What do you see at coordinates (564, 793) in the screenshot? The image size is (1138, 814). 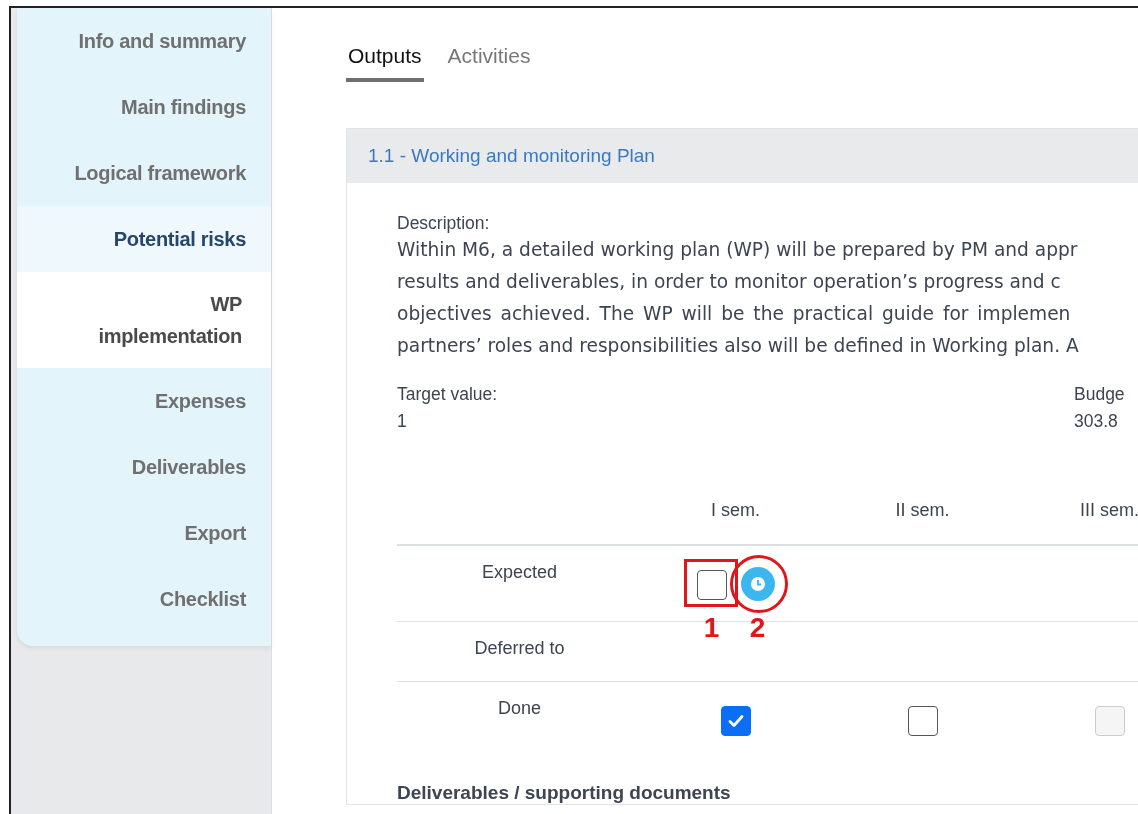 I see `section-heading: Deliverables / supporting documents` at bounding box center [564, 793].